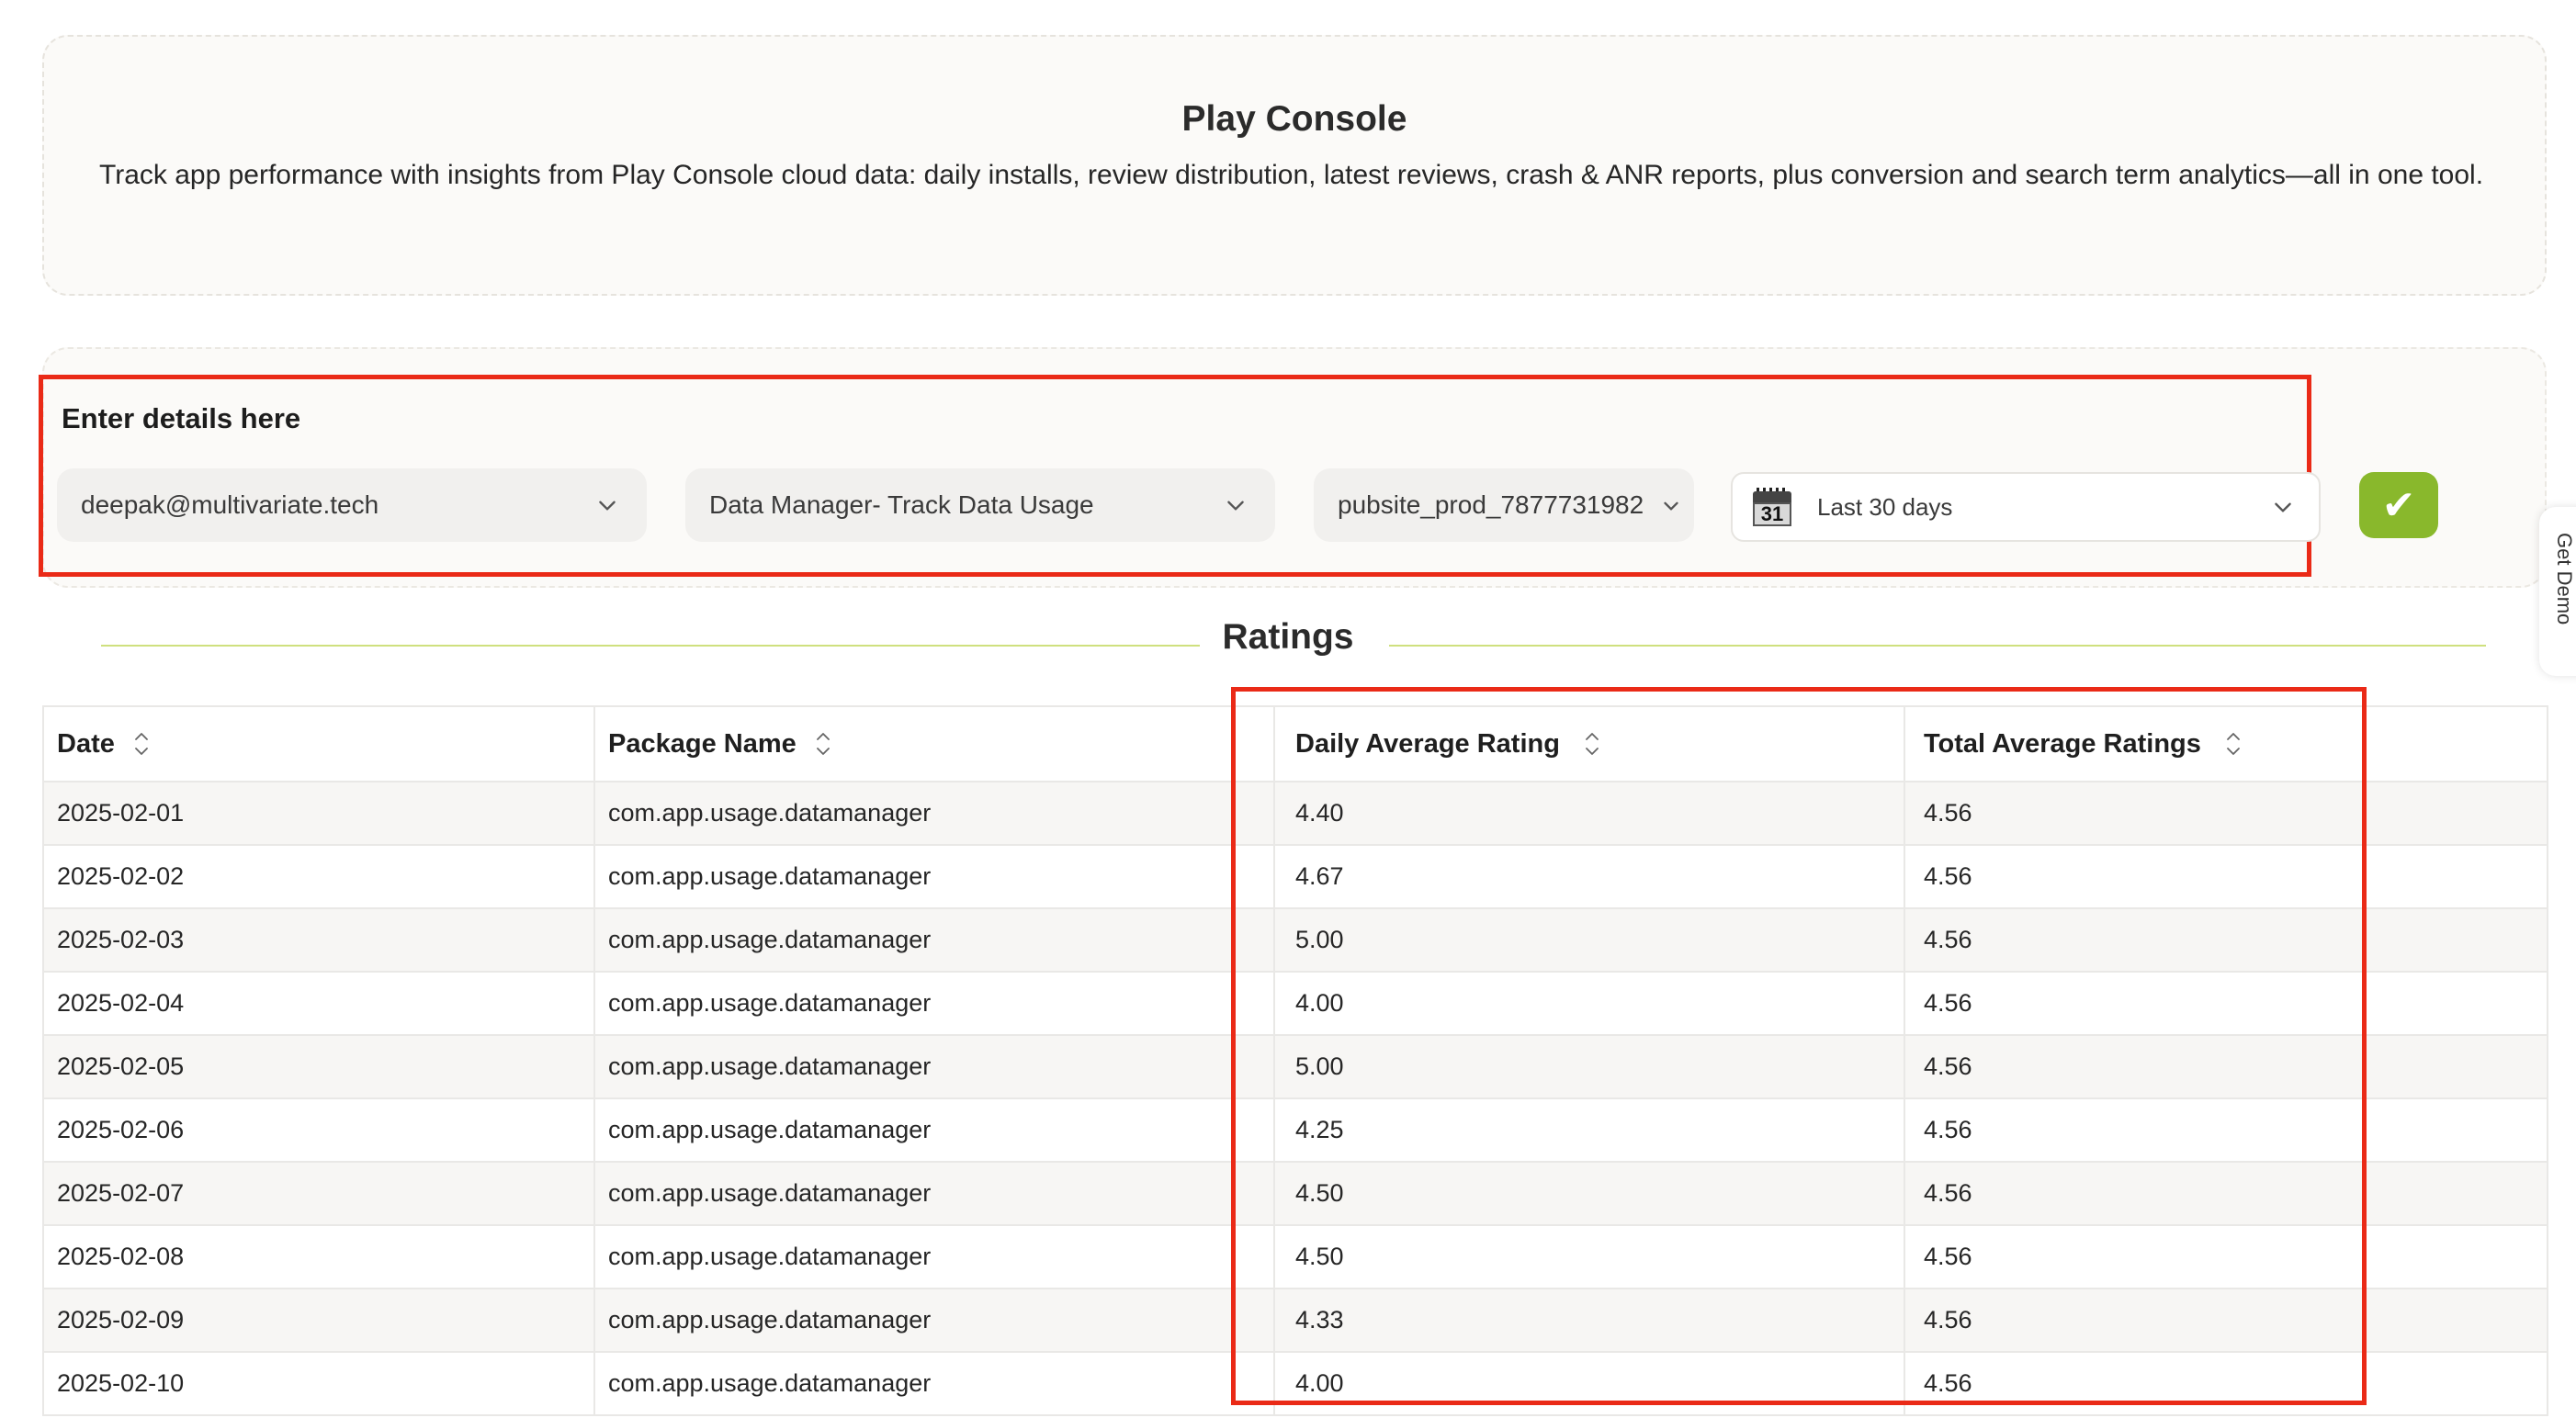  I want to click on submit-button: ✔, so click(2398, 505).